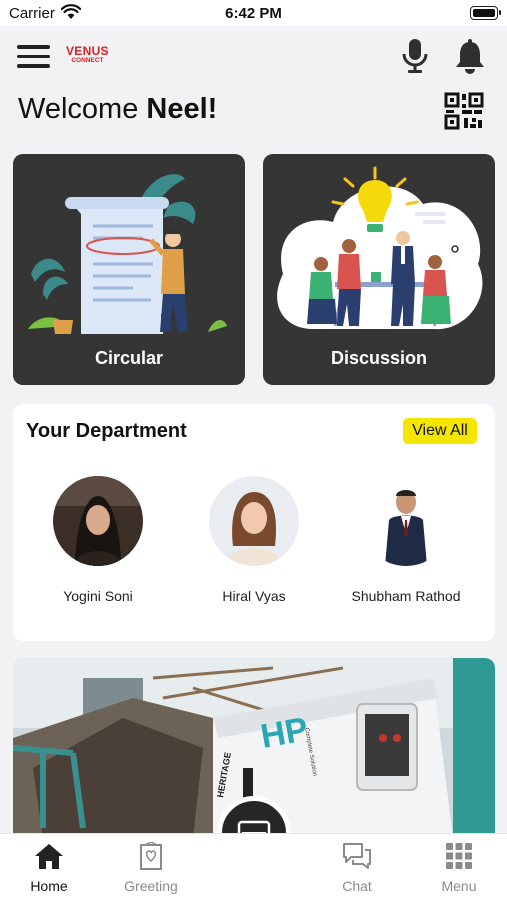 This screenshot has height=900, width=507. Describe the element at coordinates (464, 111) in the screenshot. I see `qr-code-icon` at that location.